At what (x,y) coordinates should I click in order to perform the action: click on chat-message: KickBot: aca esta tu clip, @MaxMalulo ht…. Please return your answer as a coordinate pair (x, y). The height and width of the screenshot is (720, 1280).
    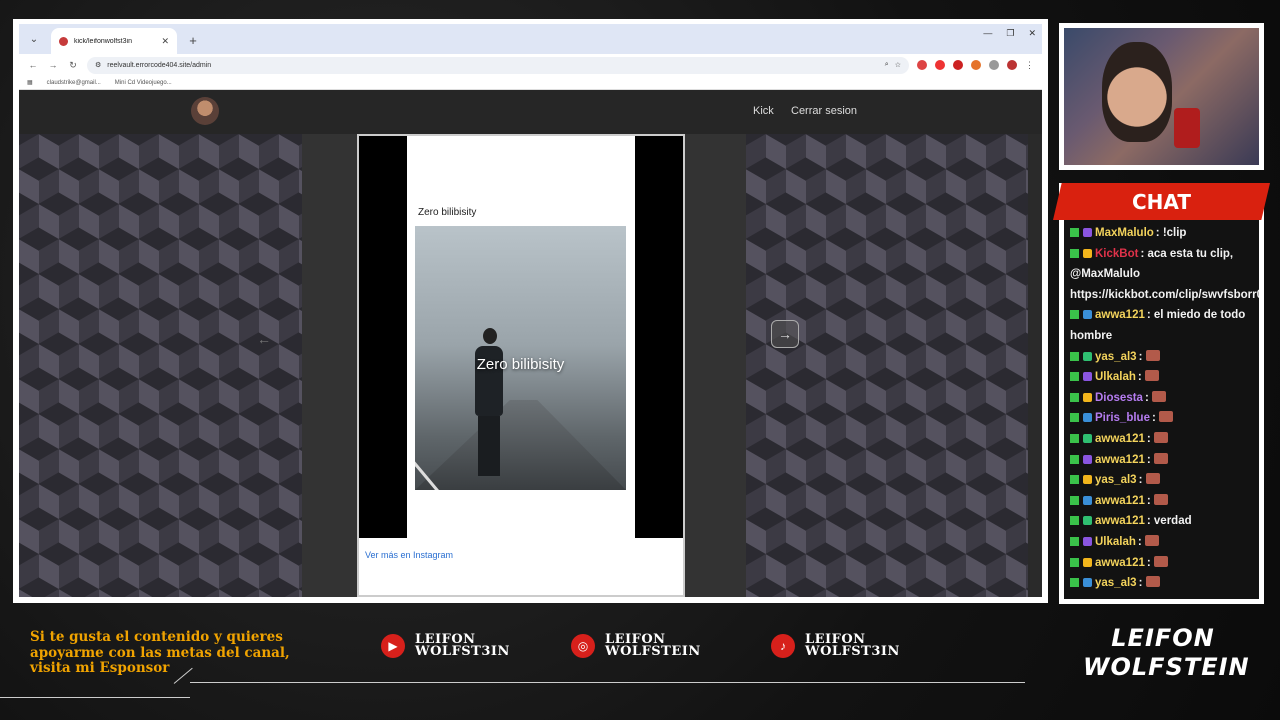
    Looking at the image, I should click on (1164, 275).